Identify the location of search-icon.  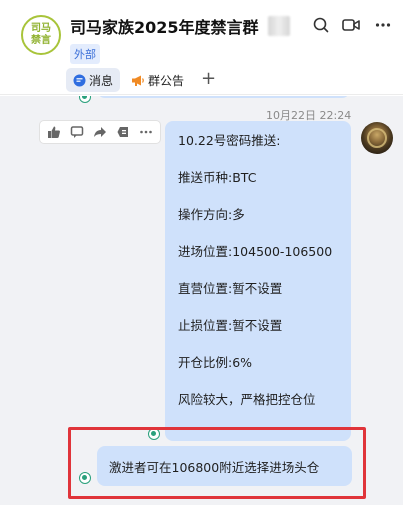
(321, 25).